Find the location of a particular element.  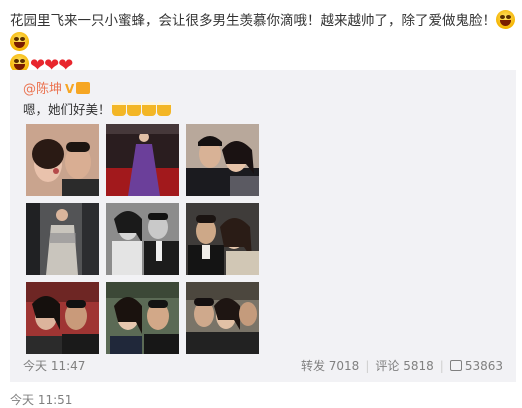

like-count: 53863 is located at coordinates (483, 366).